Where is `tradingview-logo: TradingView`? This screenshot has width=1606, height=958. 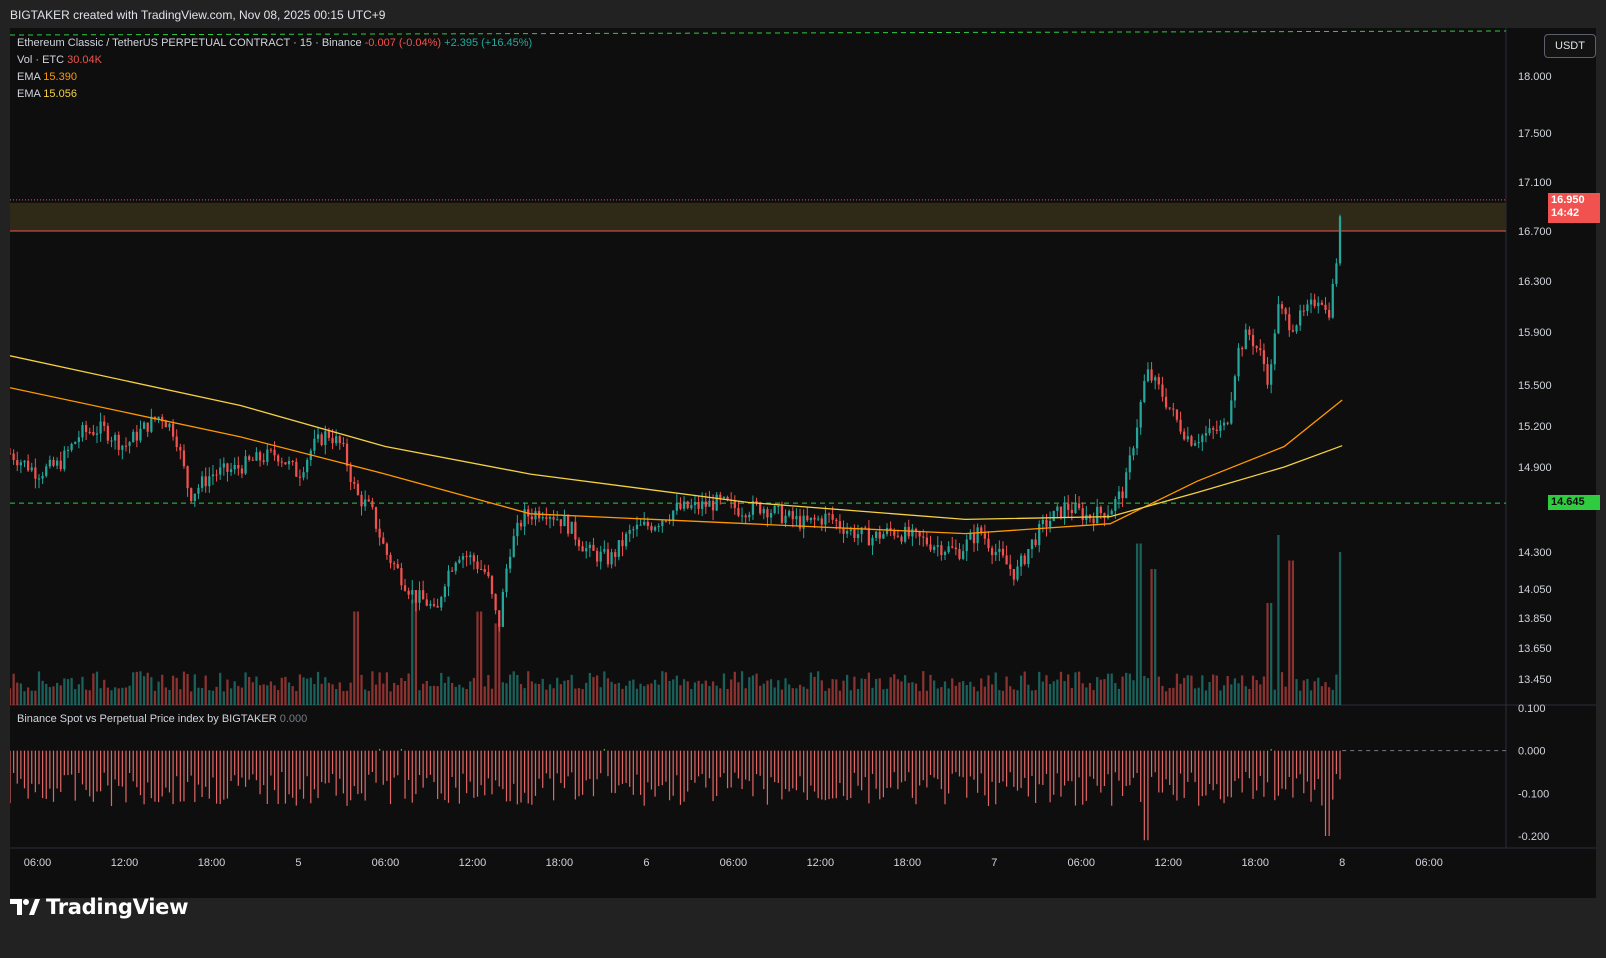
tradingview-logo: TradingView is located at coordinates (99, 907).